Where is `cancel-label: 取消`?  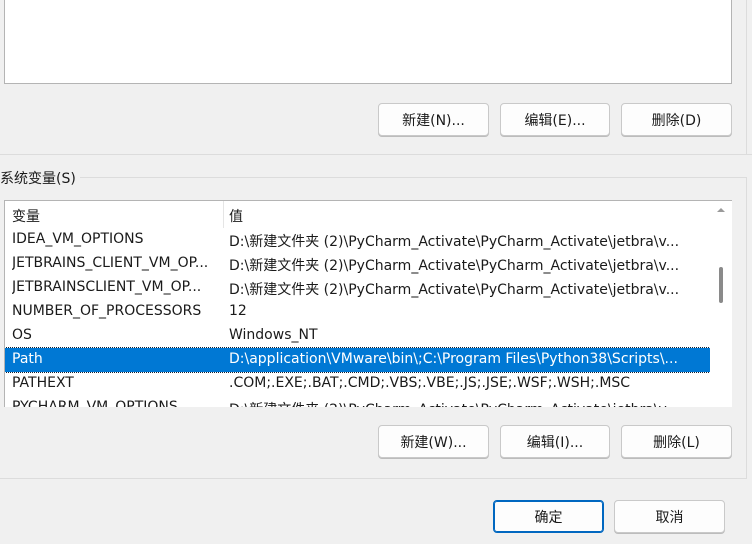 cancel-label: 取消 is located at coordinates (669, 517).